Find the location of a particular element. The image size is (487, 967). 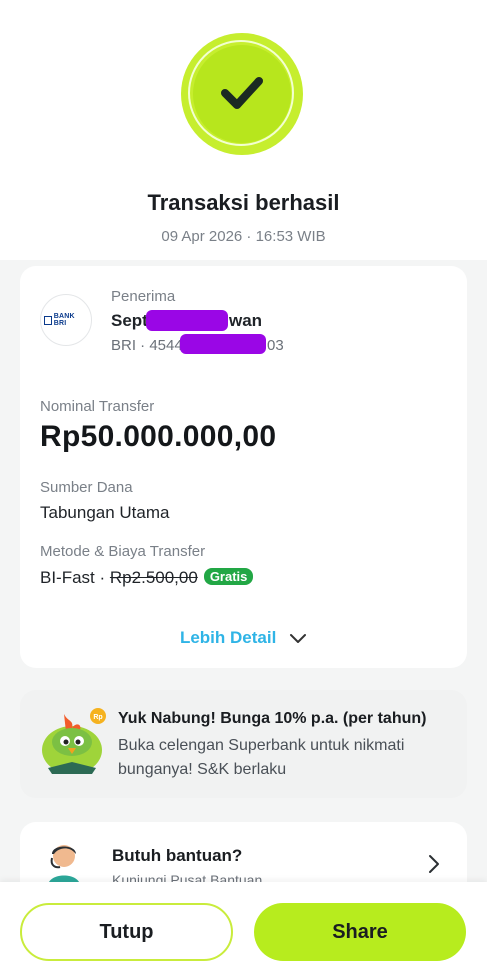

recipient-name-end: wan is located at coordinates (246, 320).